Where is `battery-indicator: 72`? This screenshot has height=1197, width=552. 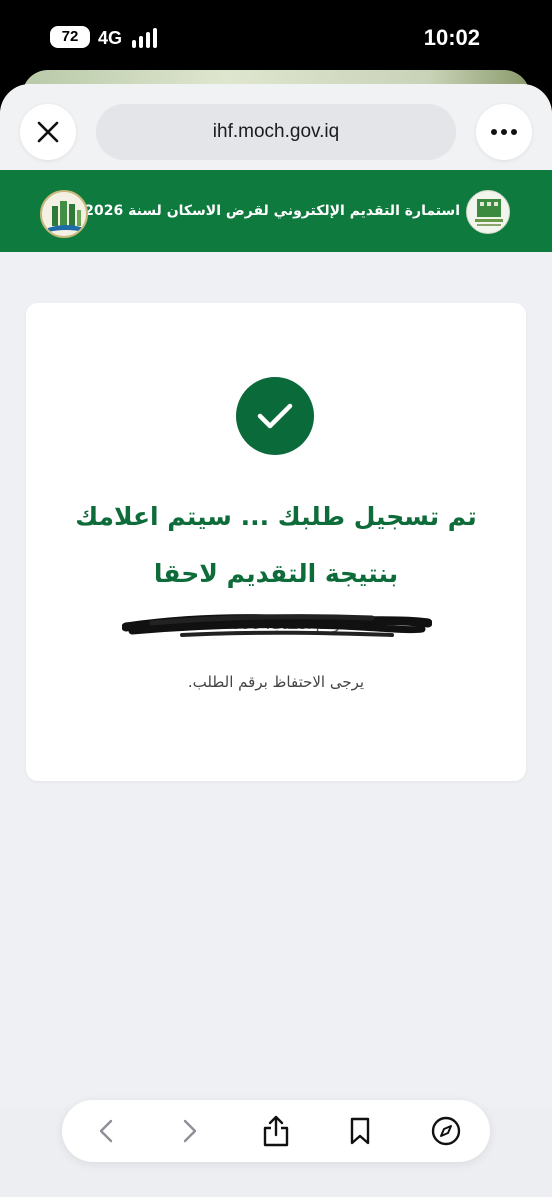 battery-indicator: 72 is located at coordinates (70, 37).